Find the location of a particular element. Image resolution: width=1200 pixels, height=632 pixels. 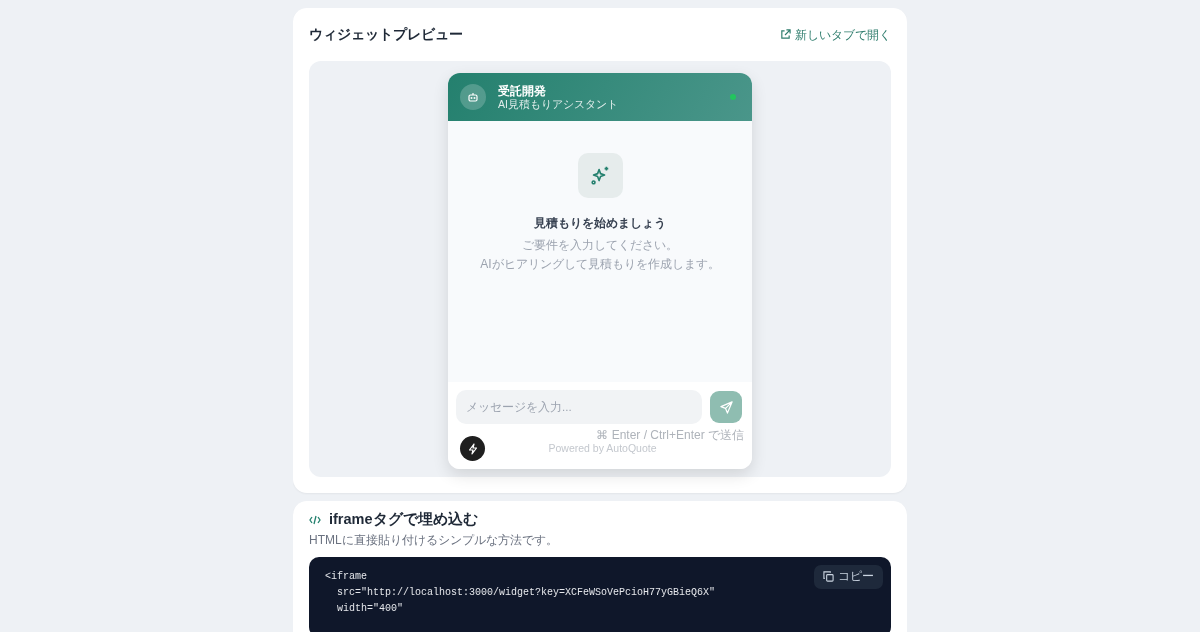

widget-subtitle: AI見積もりアシスタント is located at coordinates (558, 104).